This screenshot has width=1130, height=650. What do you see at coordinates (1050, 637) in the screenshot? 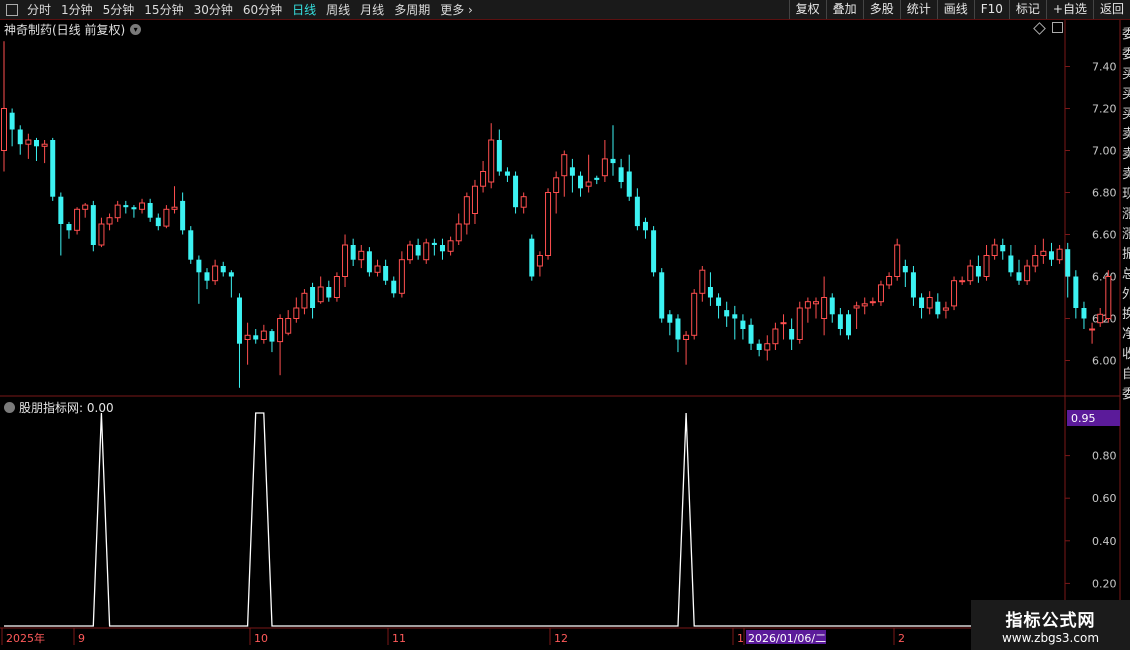
I see `watermark-url: www.zbgs3.com` at bounding box center [1050, 637].